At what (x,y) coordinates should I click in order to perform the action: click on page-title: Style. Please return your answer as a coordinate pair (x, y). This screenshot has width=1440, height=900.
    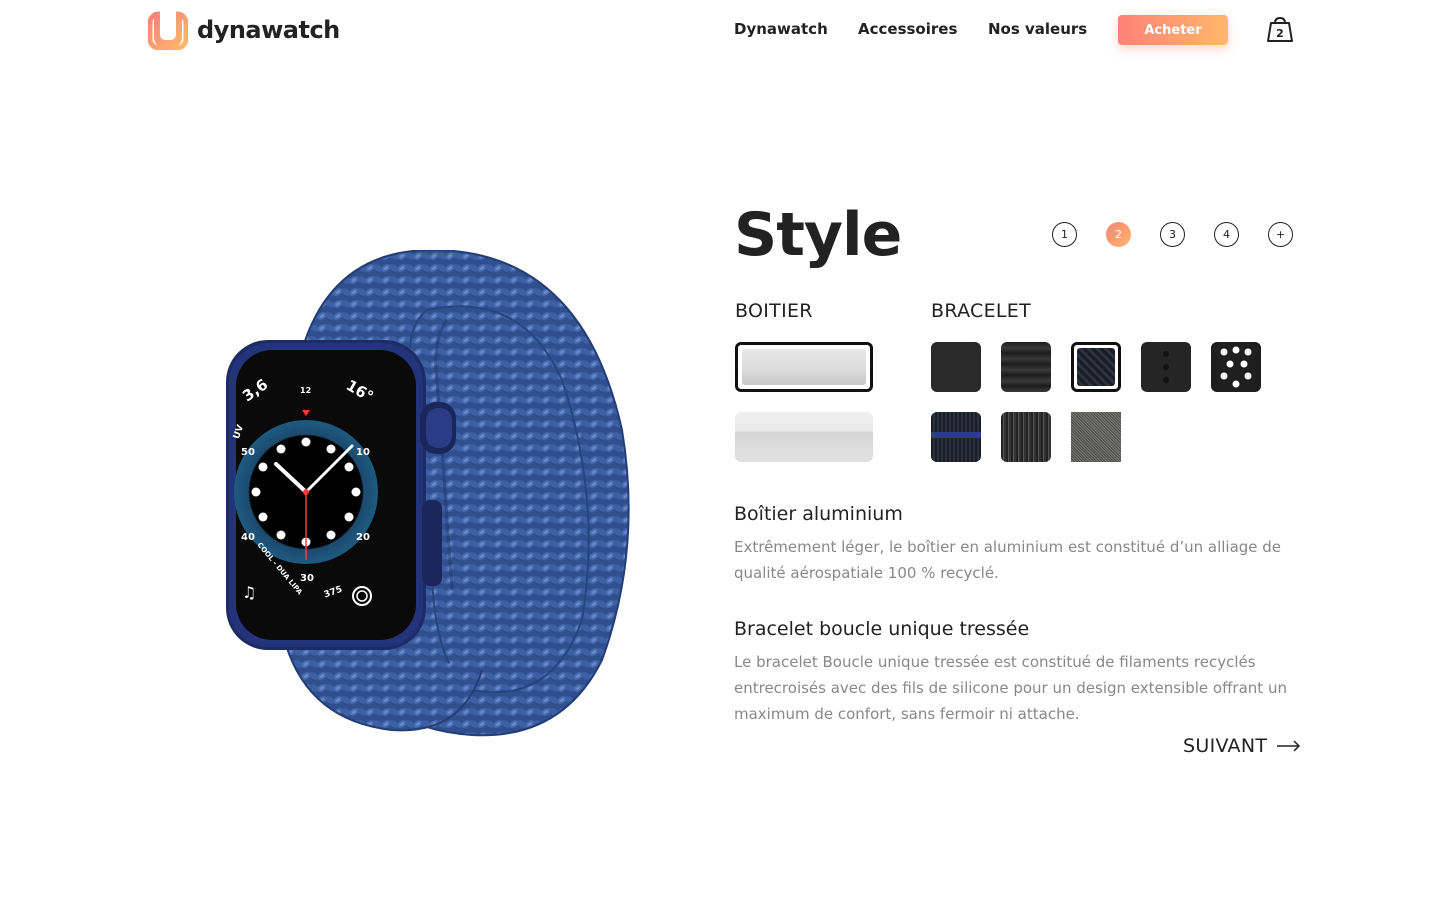
    Looking at the image, I should click on (818, 235).